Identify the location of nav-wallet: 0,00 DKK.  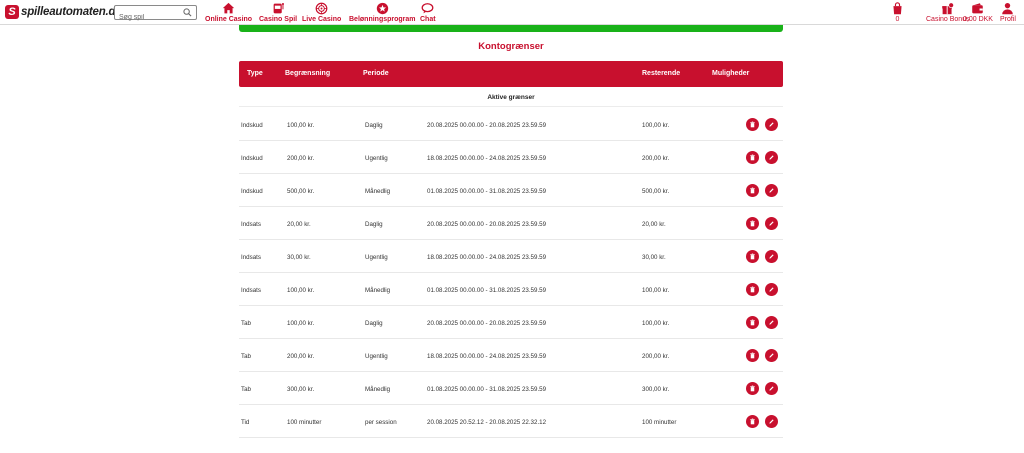
(978, 12).